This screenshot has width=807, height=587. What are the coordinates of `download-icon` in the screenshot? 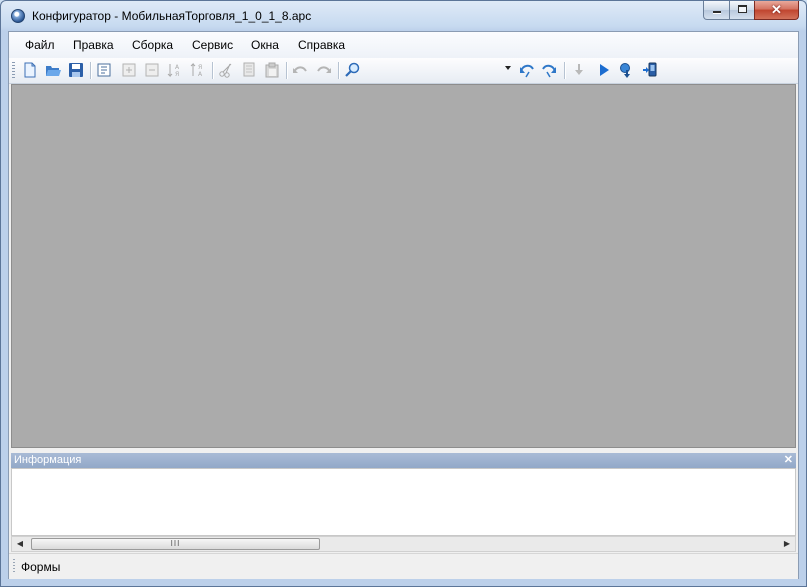 It's located at (579, 70).